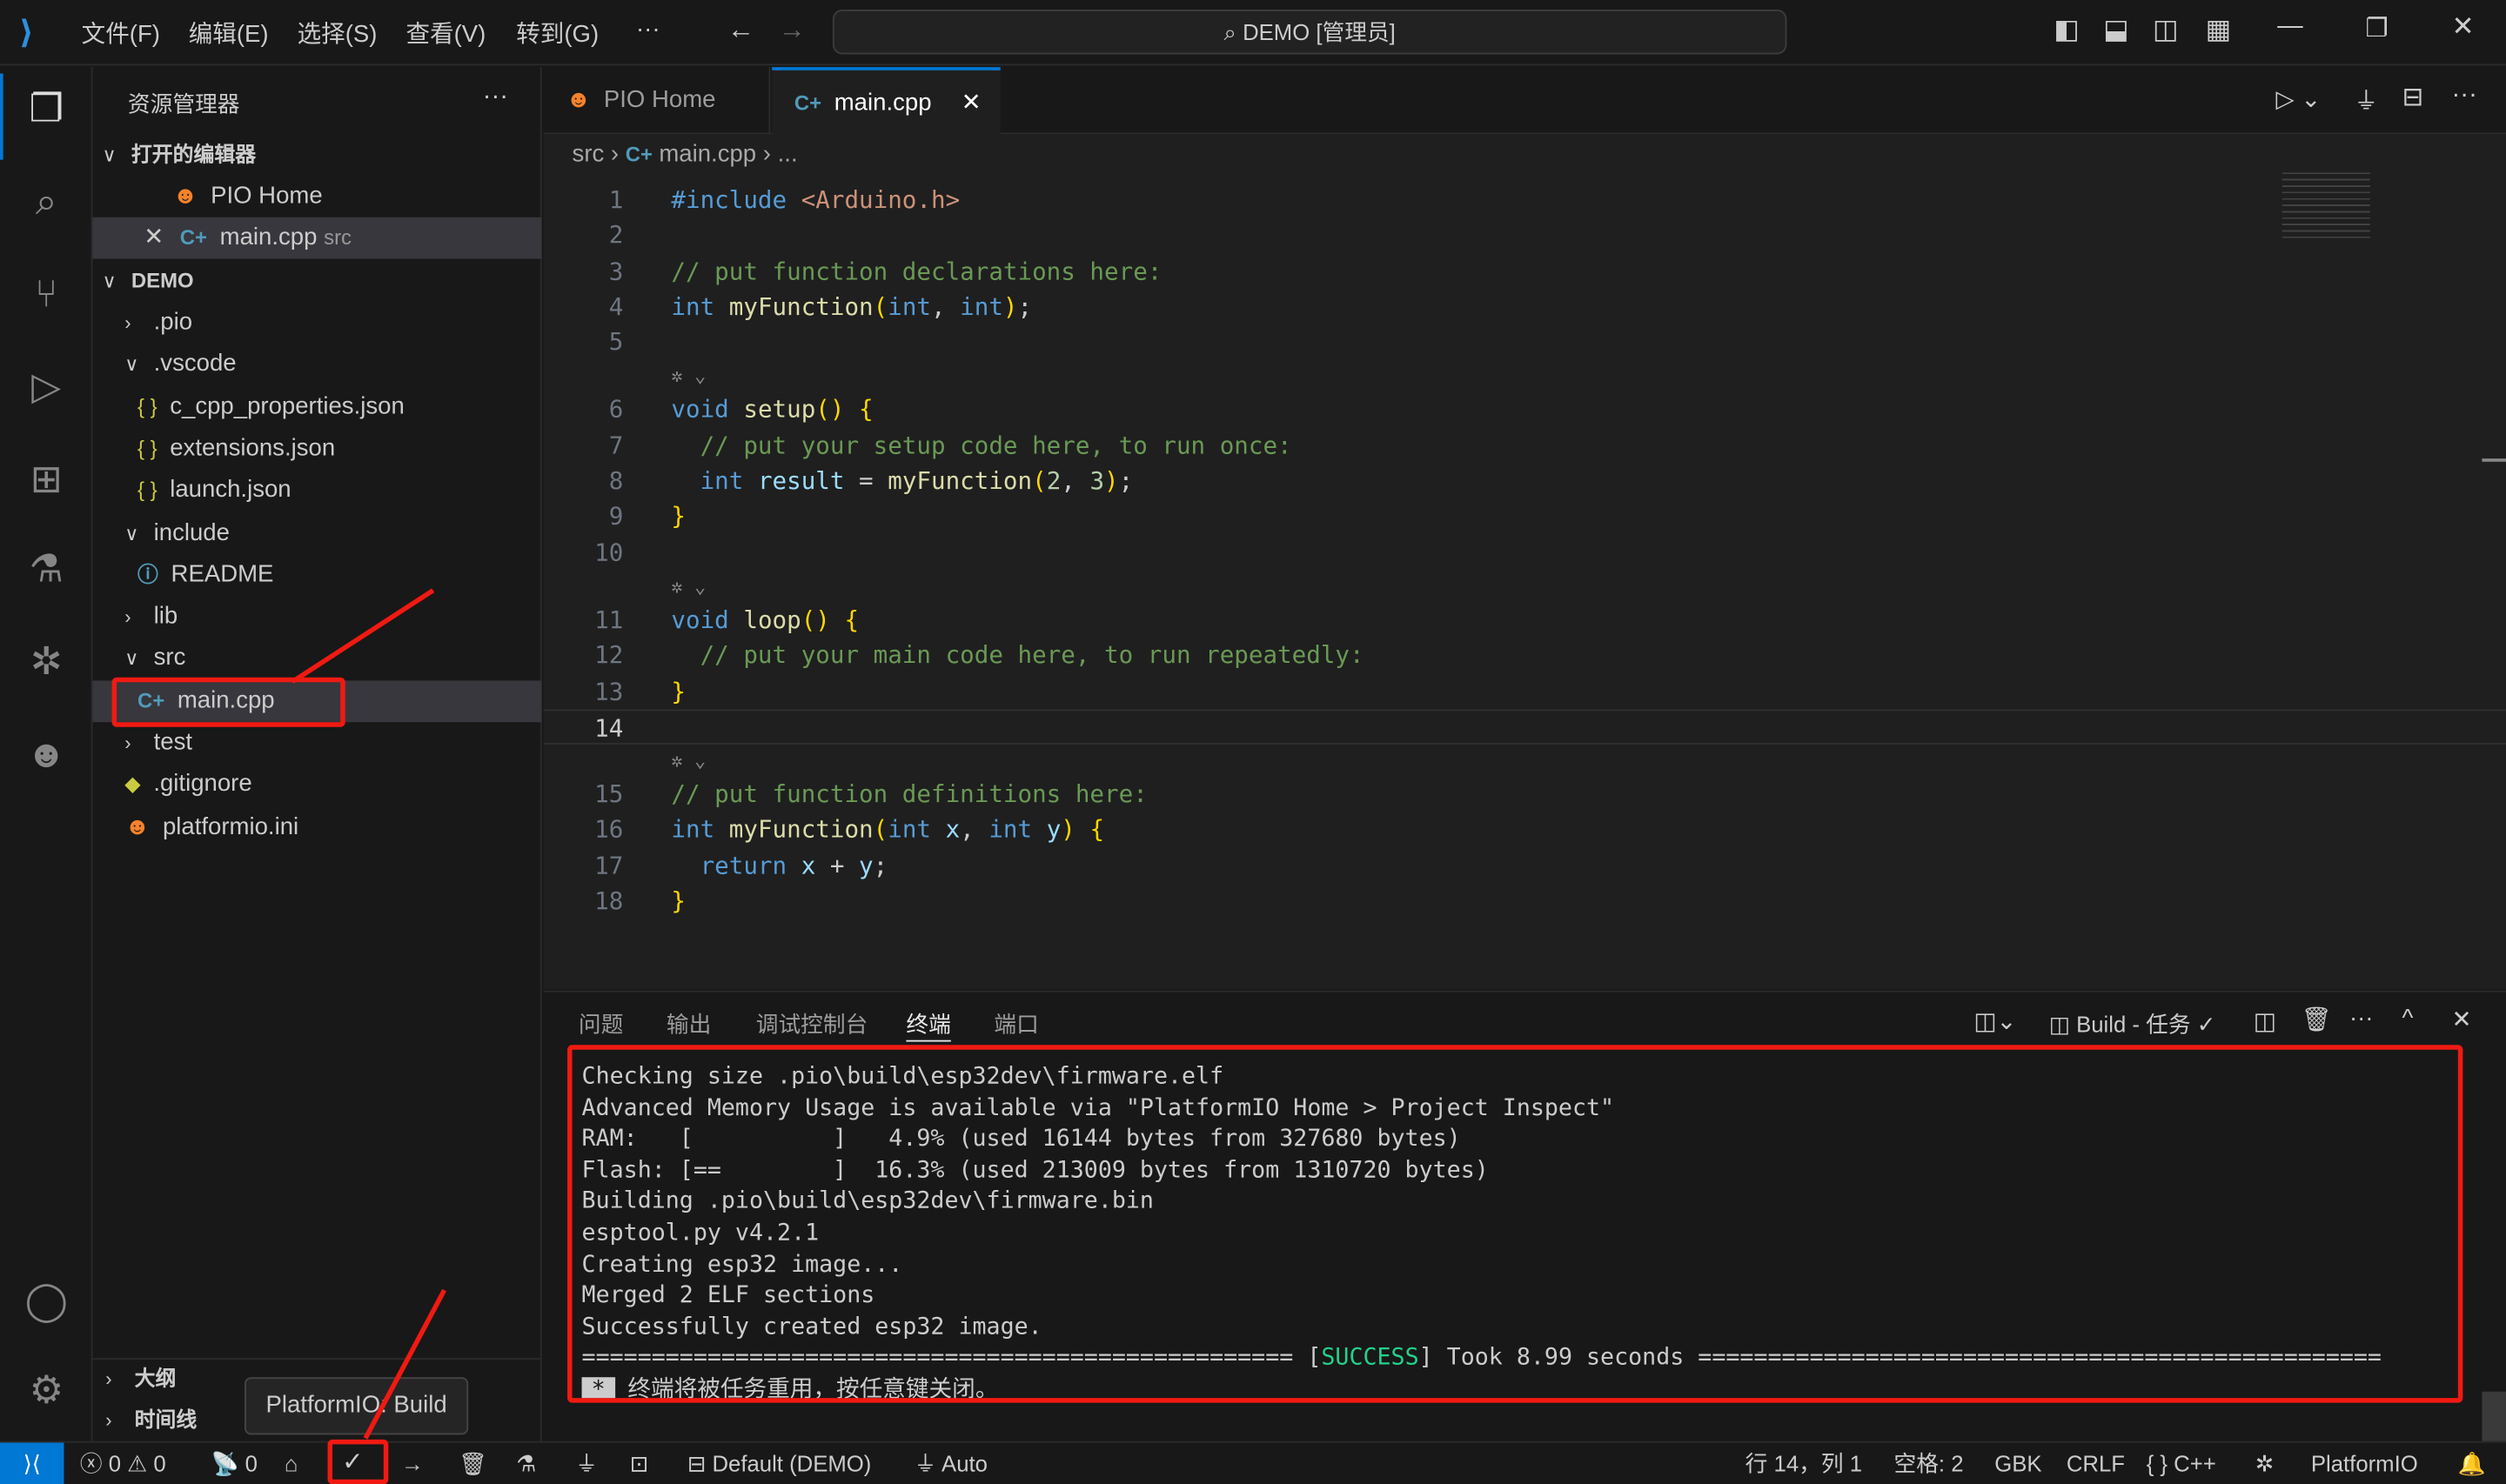 The width and height of the screenshot is (2506, 1484). Describe the element at coordinates (886, 102) in the screenshot. I see `tab-main-cpp: C+ main.cpp ✕` at that location.